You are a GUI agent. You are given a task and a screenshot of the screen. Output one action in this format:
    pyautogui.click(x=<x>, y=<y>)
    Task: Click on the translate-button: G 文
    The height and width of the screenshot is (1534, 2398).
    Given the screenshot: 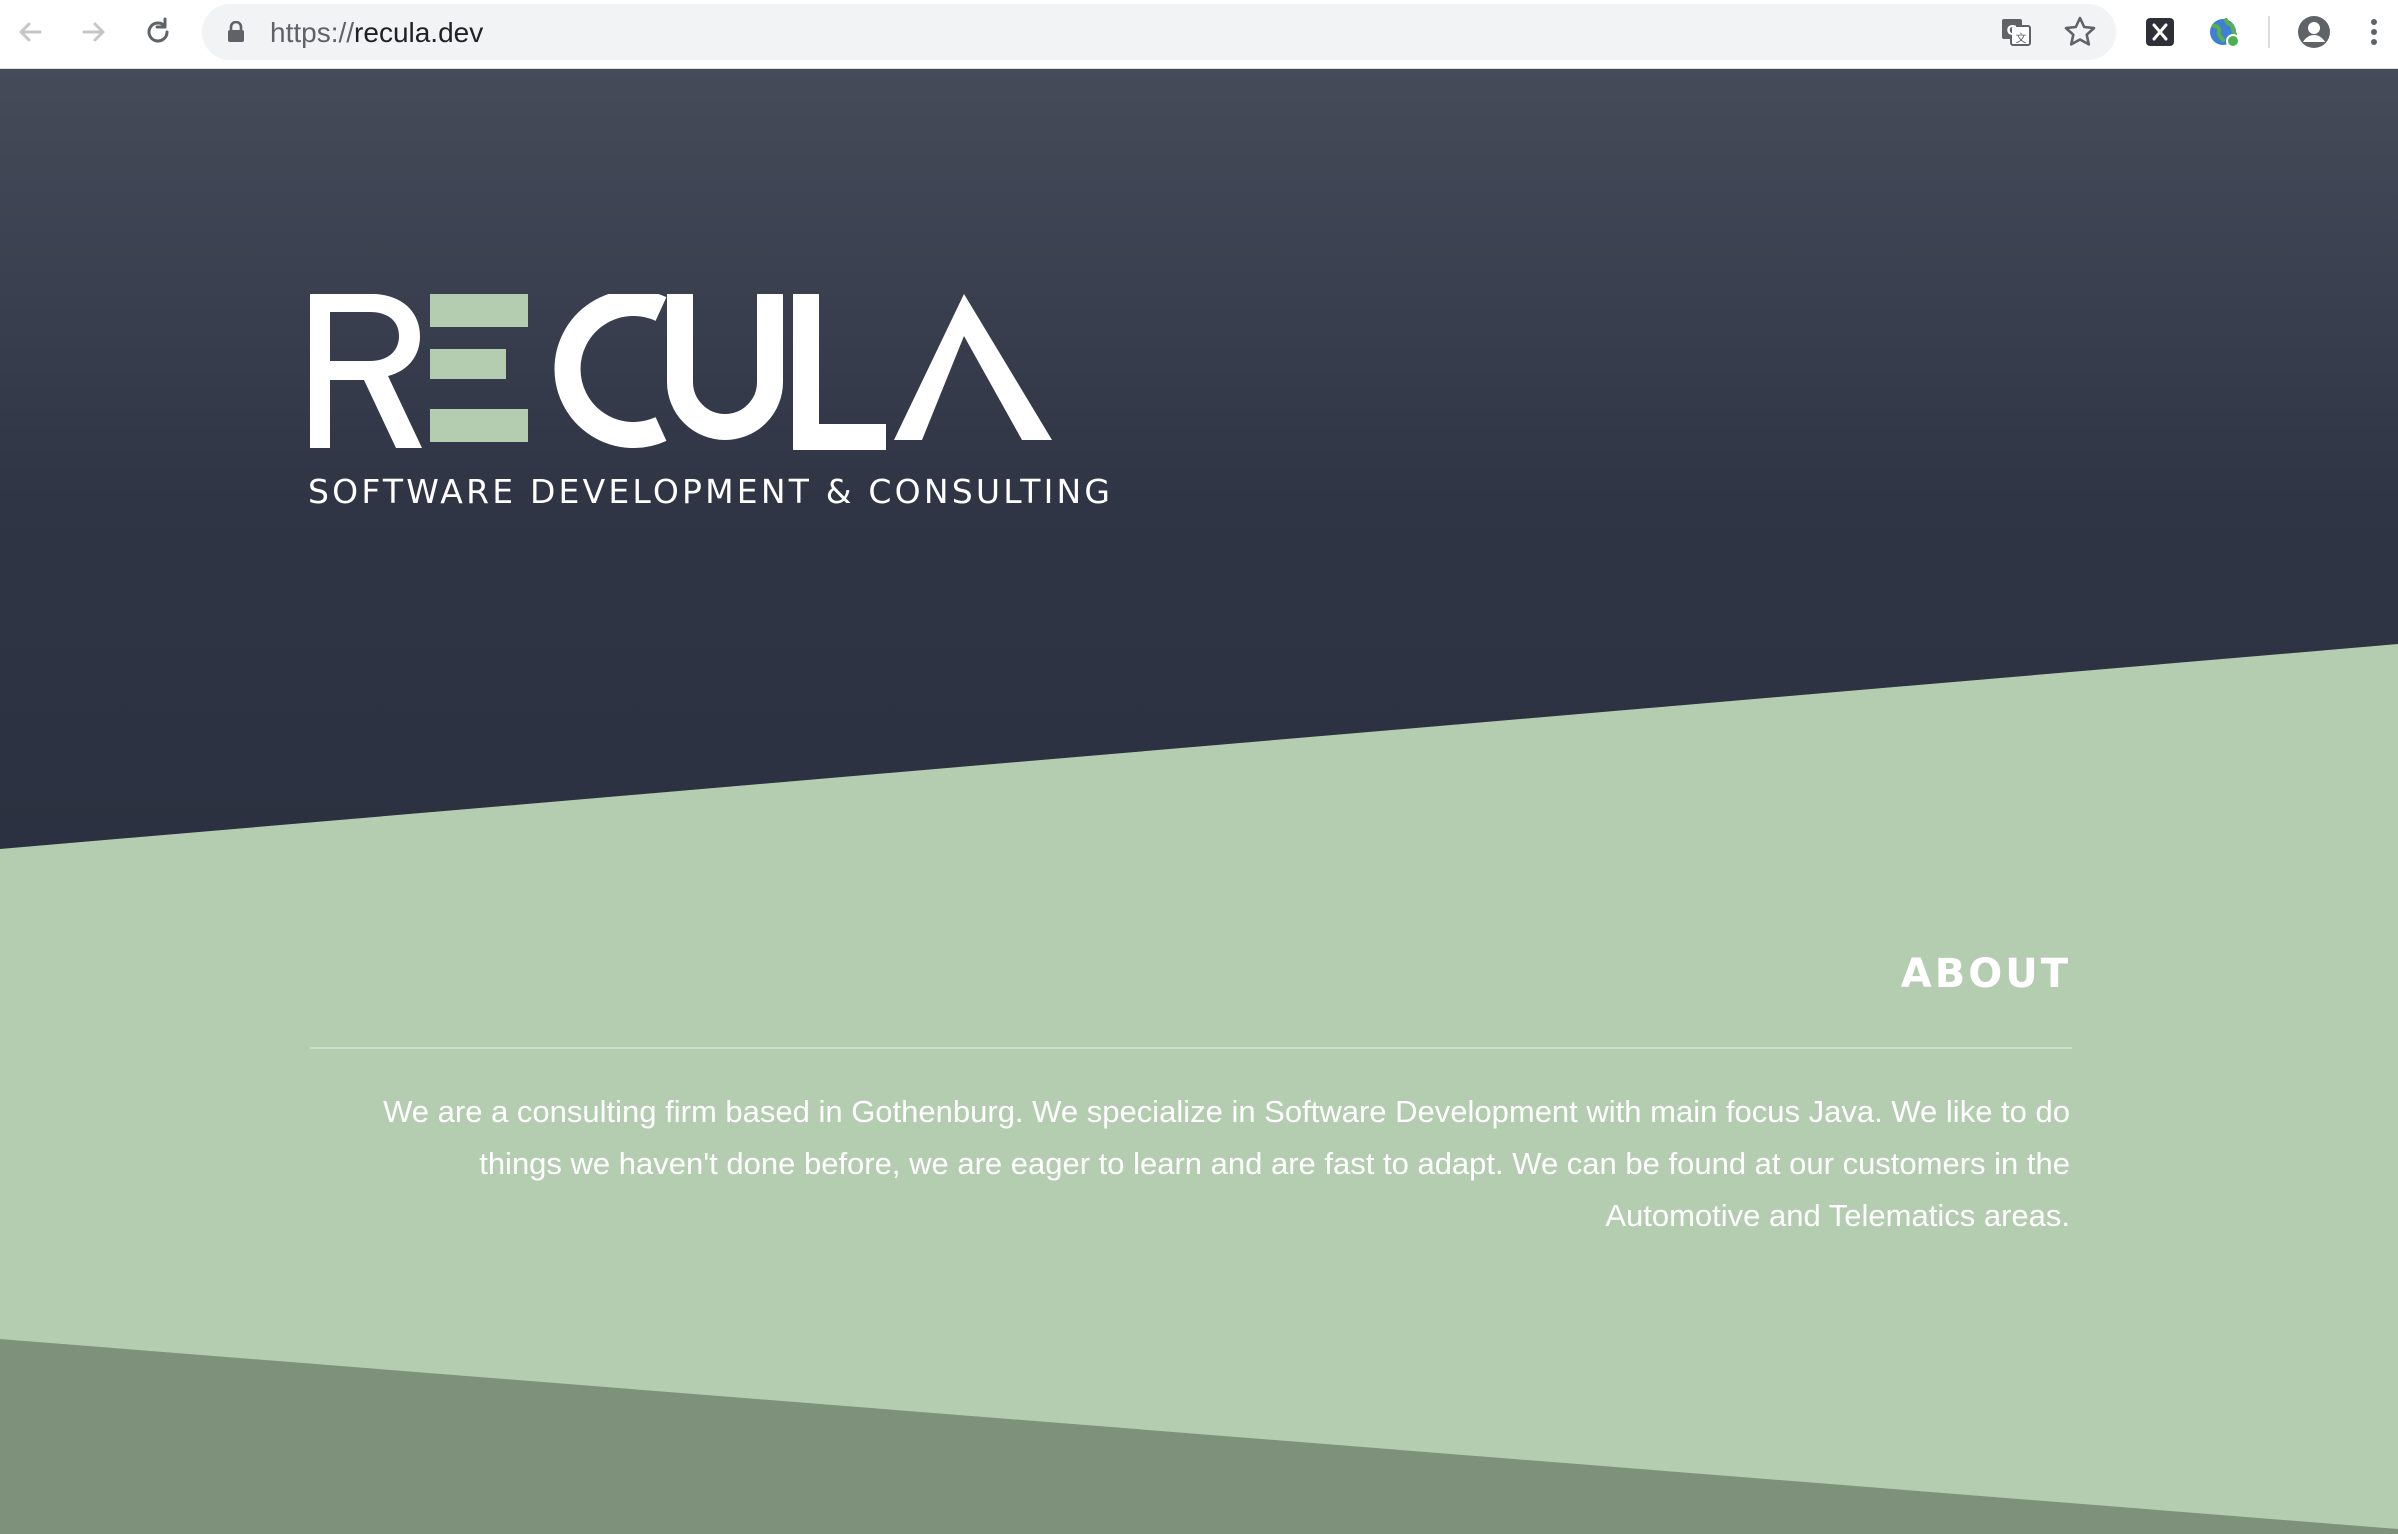 What is the action you would take?
    pyautogui.click(x=2016, y=32)
    